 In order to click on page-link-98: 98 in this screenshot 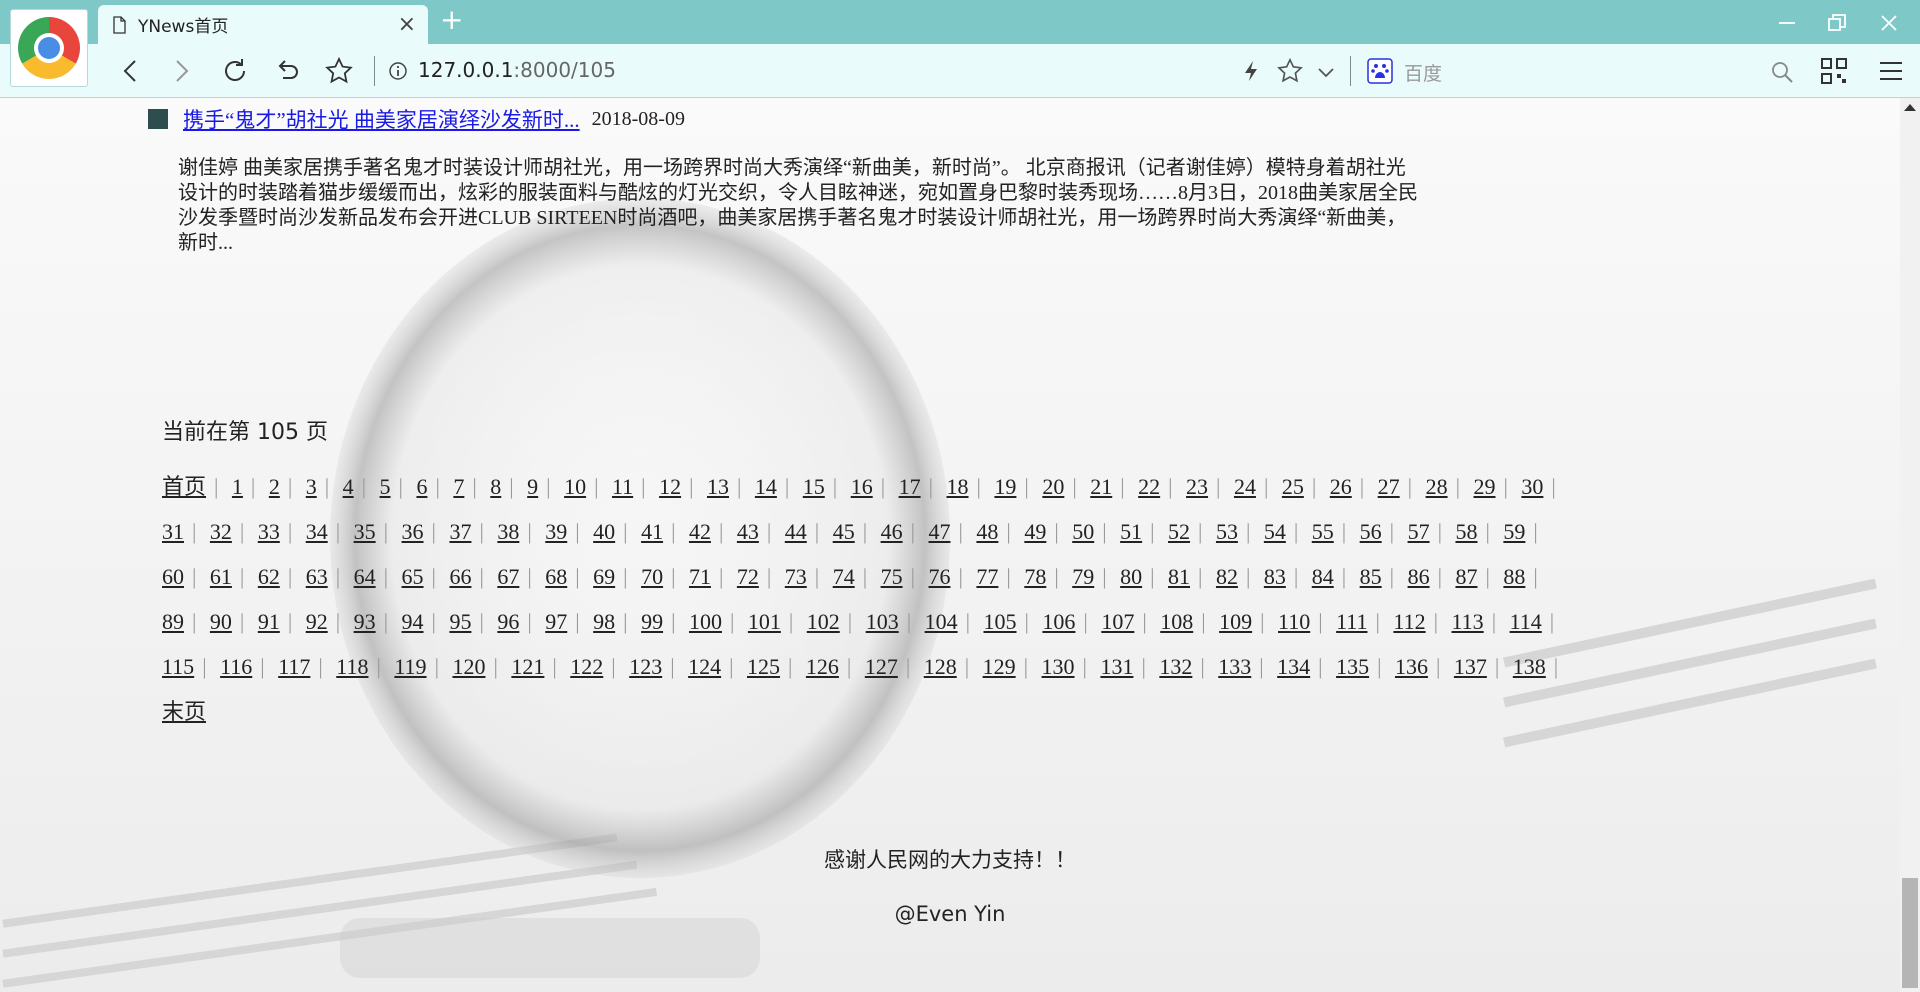, I will do `click(604, 621)`.